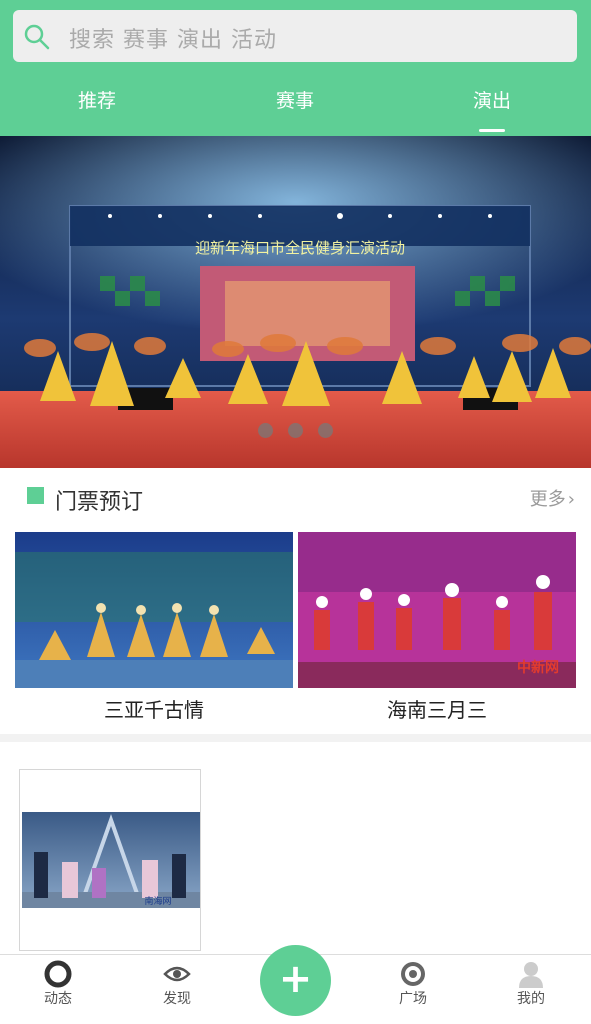  I want to click on show-photo-hainan: 中新网, so click(437, 610).